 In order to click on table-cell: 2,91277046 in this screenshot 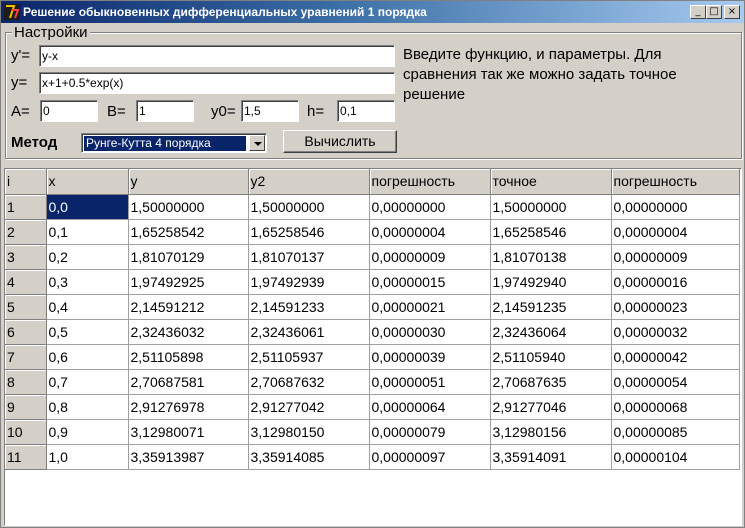, I will do `click(551, 407)`.